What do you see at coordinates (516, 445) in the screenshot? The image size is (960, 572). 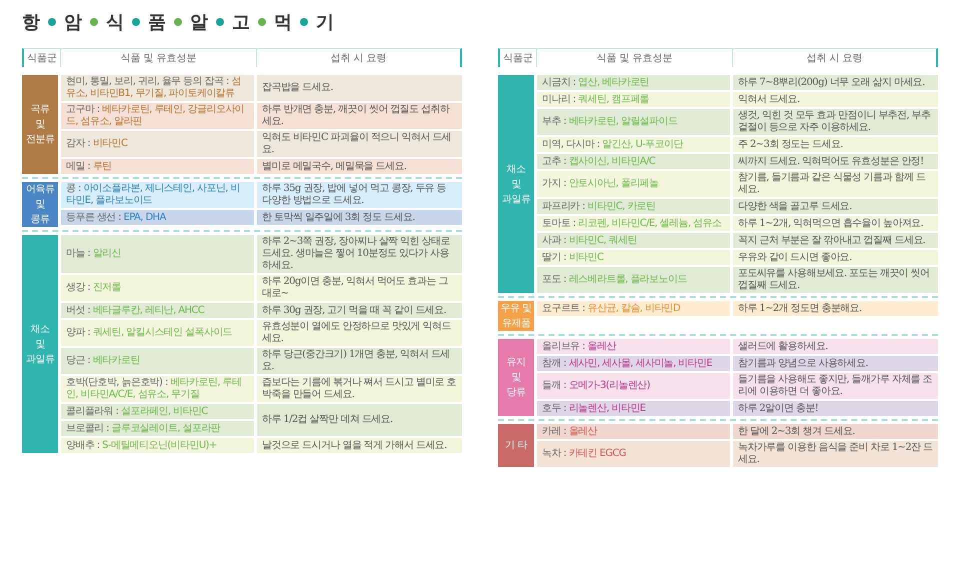 I see `category-label: 기 타` at bounding box center [516, 445].